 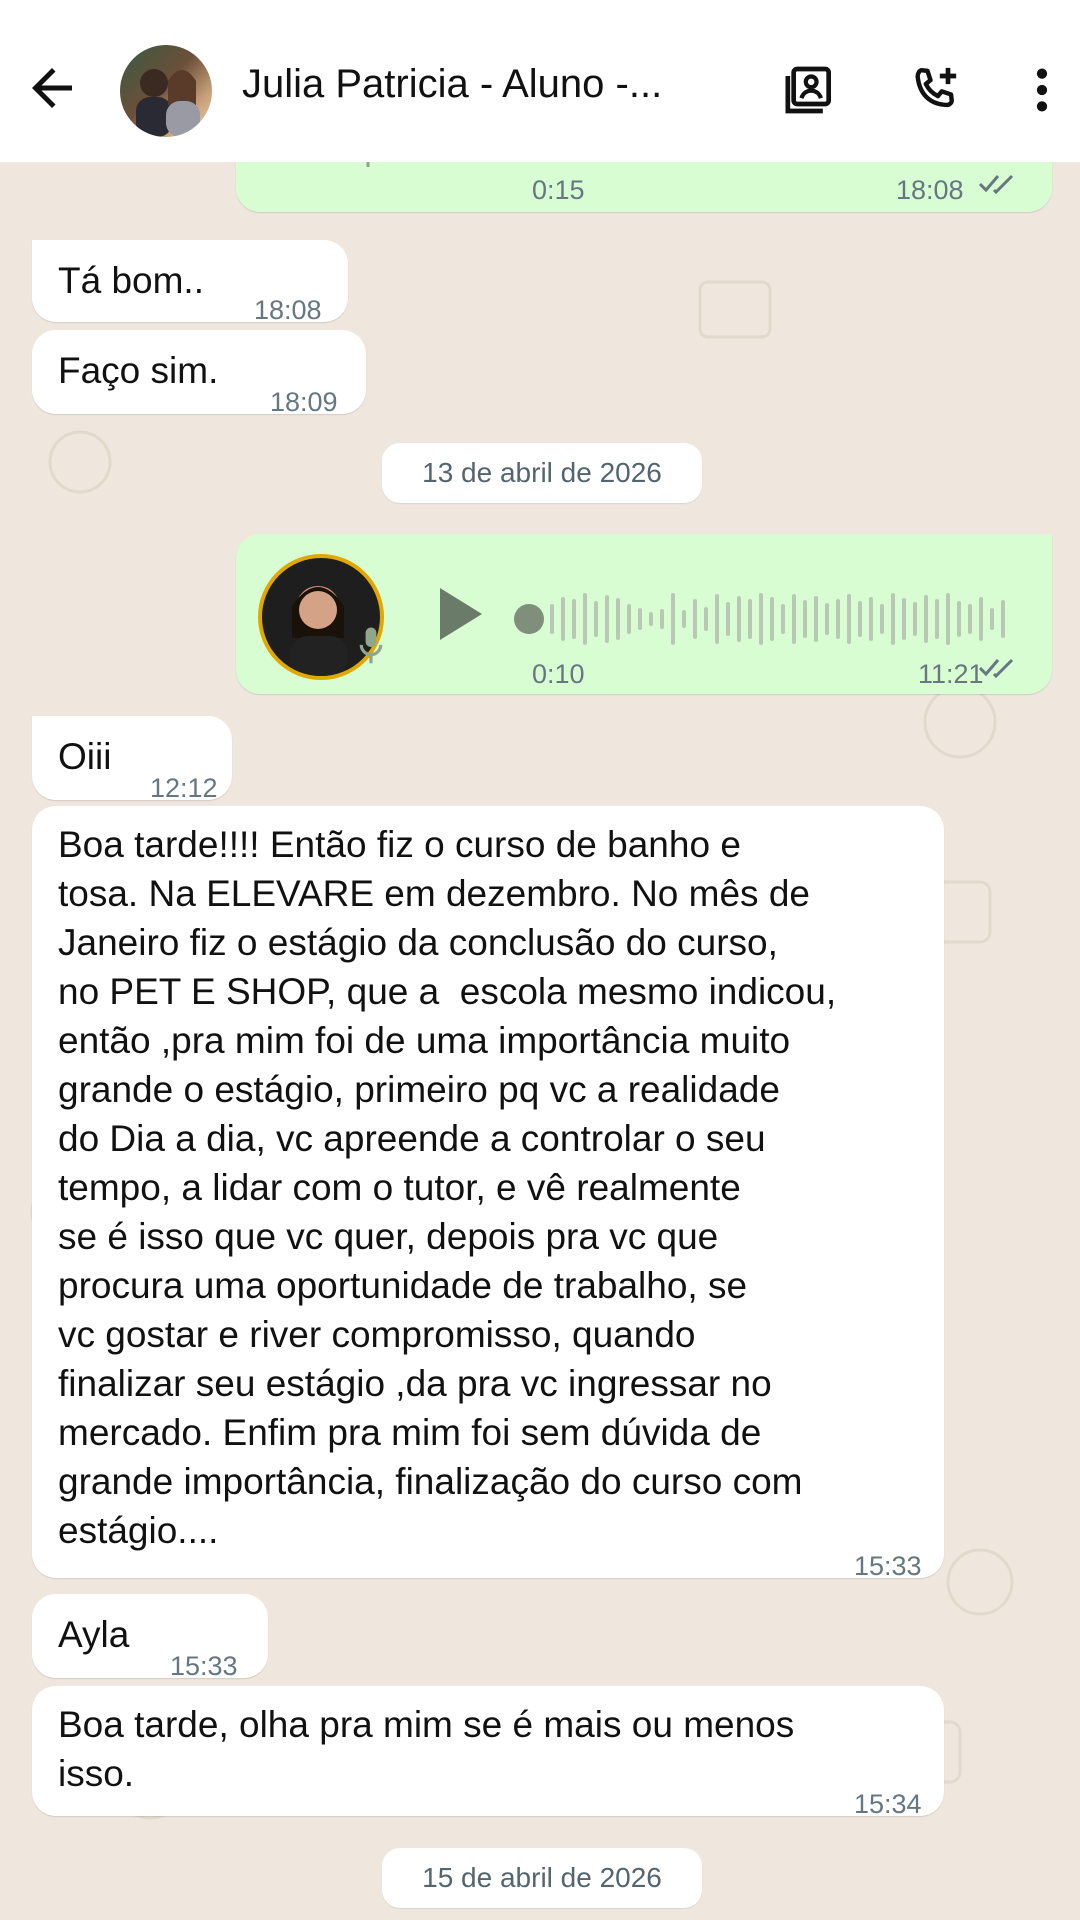 I want to click on message-incoming: Tá bom.. 18:08, so click(x=190, y=282).